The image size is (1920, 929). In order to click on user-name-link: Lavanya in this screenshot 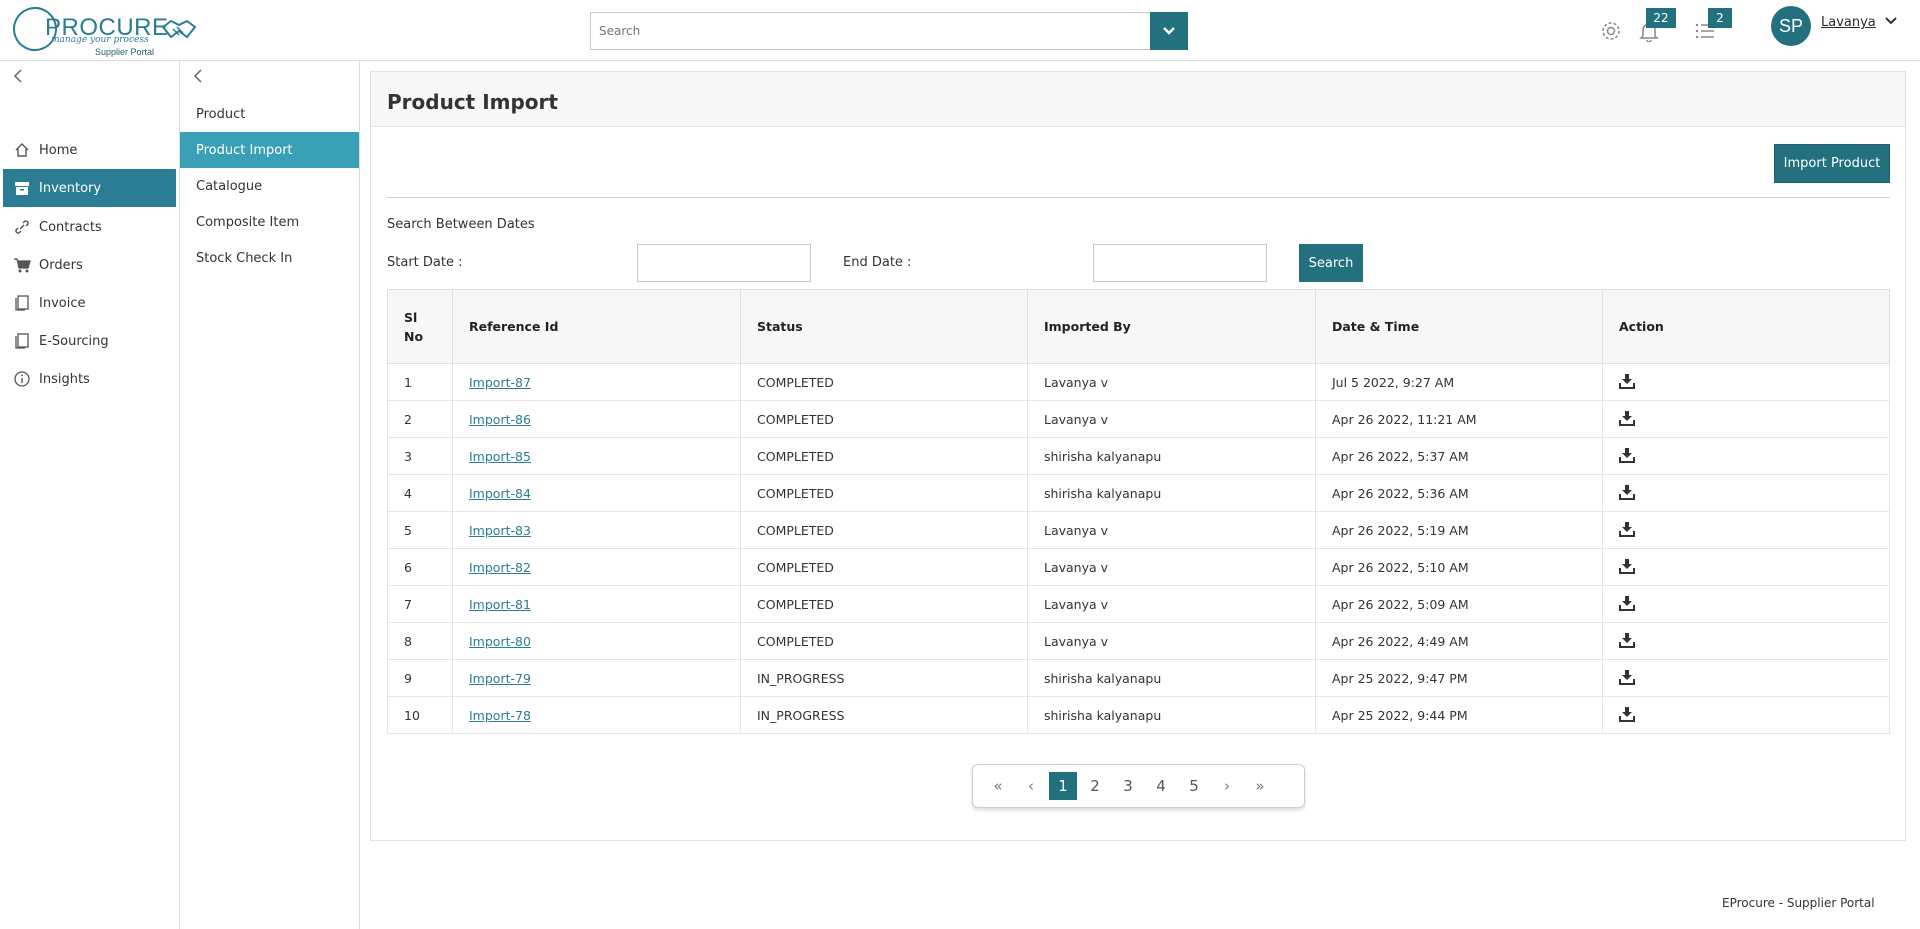, I will do `click(1848, 22)`.